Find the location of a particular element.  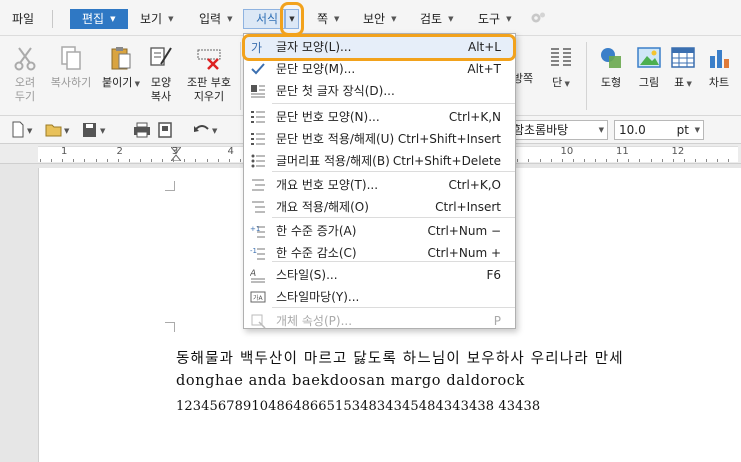

new-file-icon: ▼ is located at coordinates (22, 129).